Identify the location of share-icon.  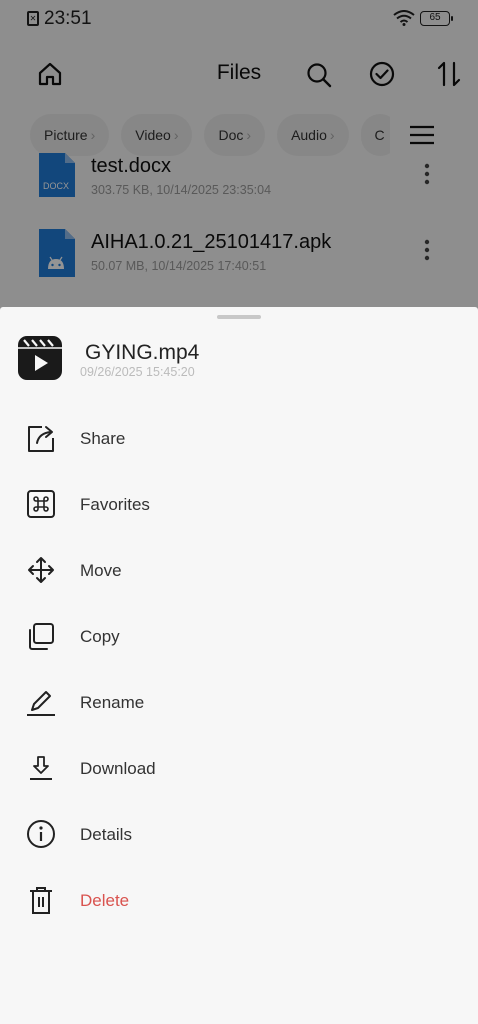
(41, 439).